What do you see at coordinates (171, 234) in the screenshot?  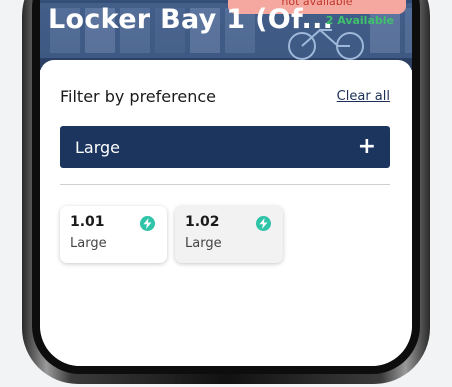 I see `locker-list: 1.01 Large 1.02 Large` at bounding box center [171, 234].